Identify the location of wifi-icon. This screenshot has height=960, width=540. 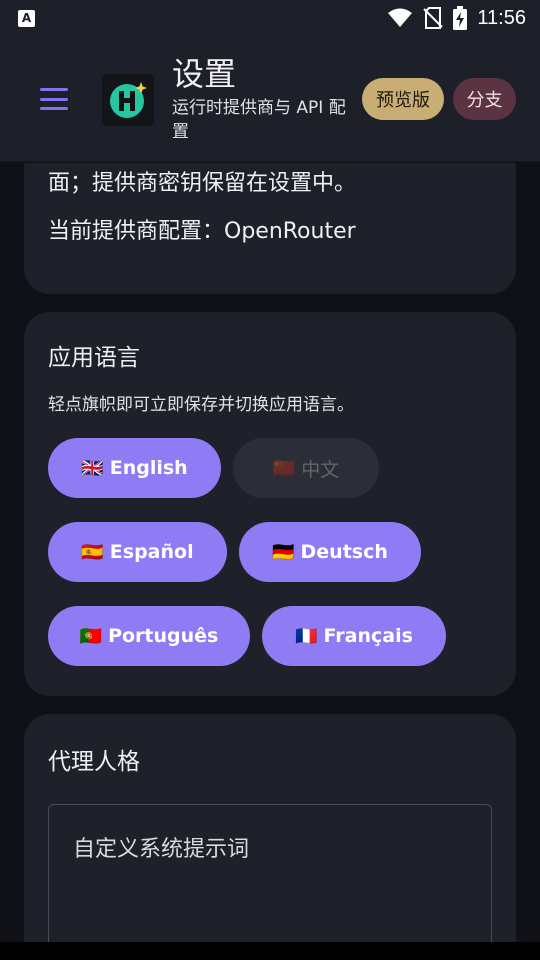
(400, 17).